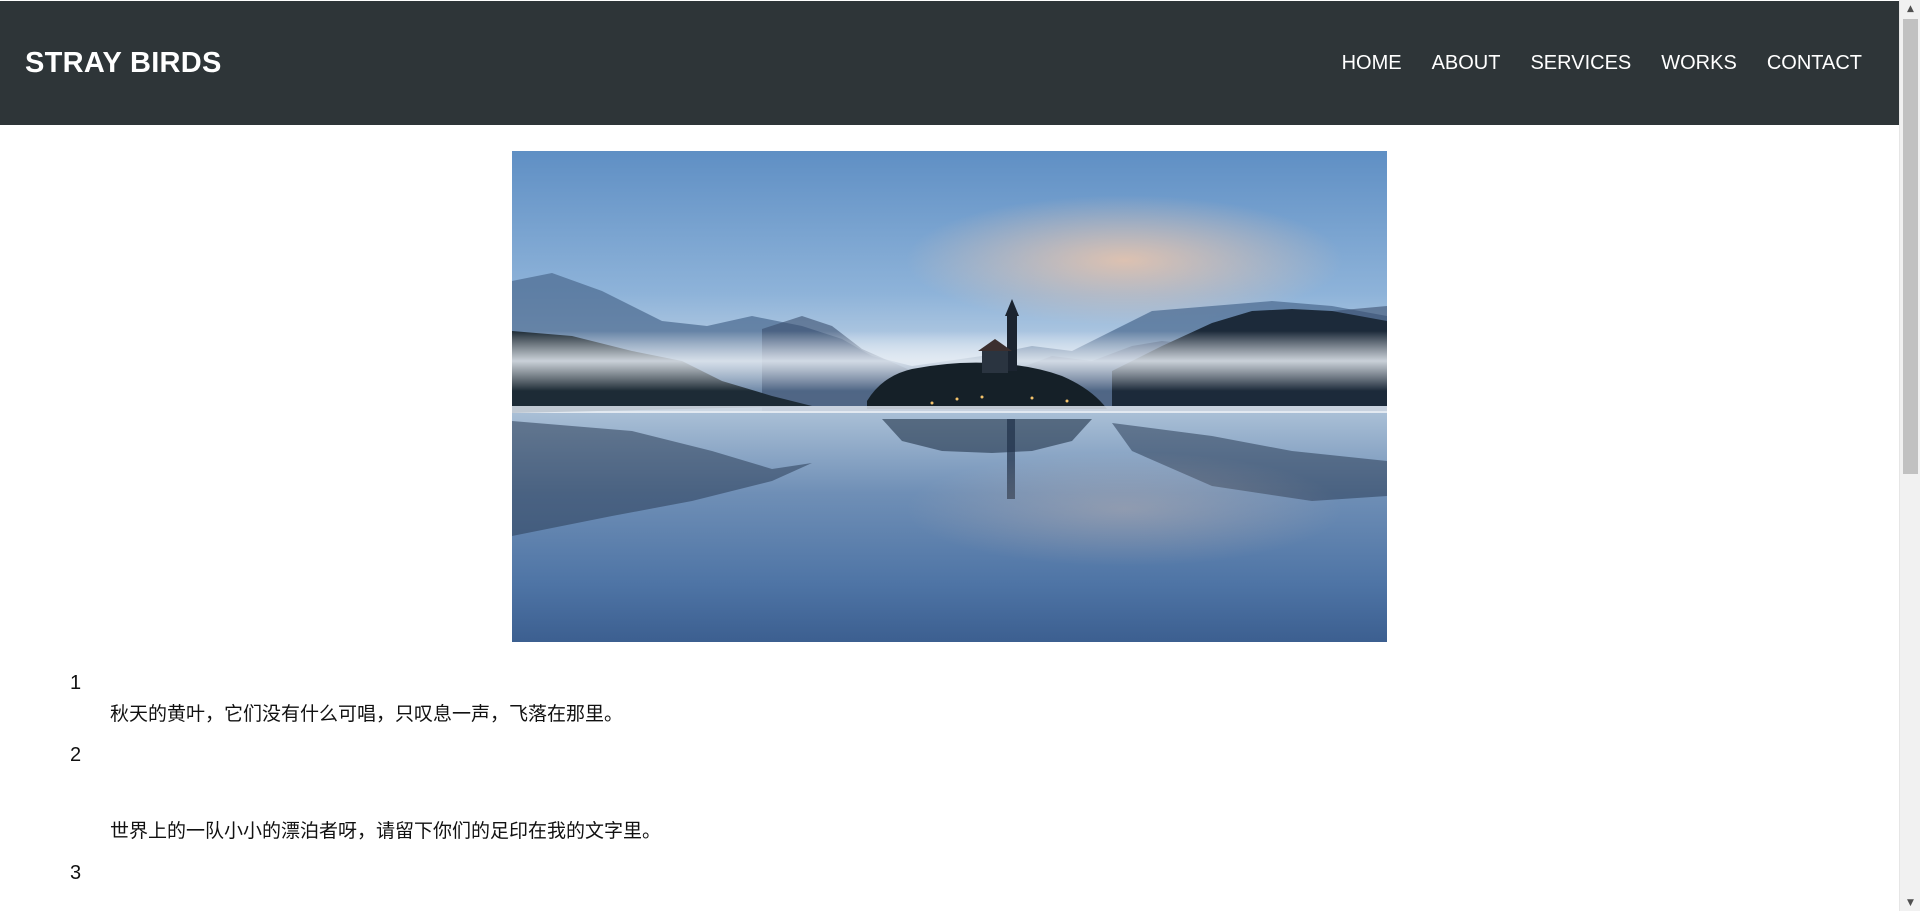  Describe the element at coordinates (123, 63) in the screenshot. I see `site-logo: STRAY BIRDS` at that location.